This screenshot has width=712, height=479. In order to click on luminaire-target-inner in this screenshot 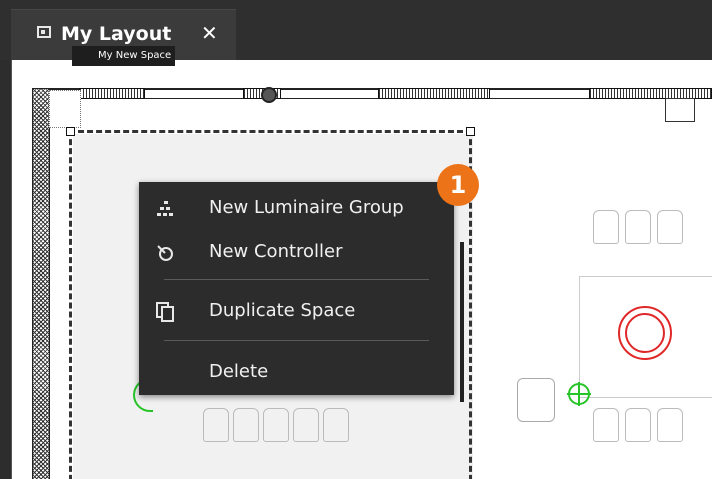, I will do `click(645, 333)`.